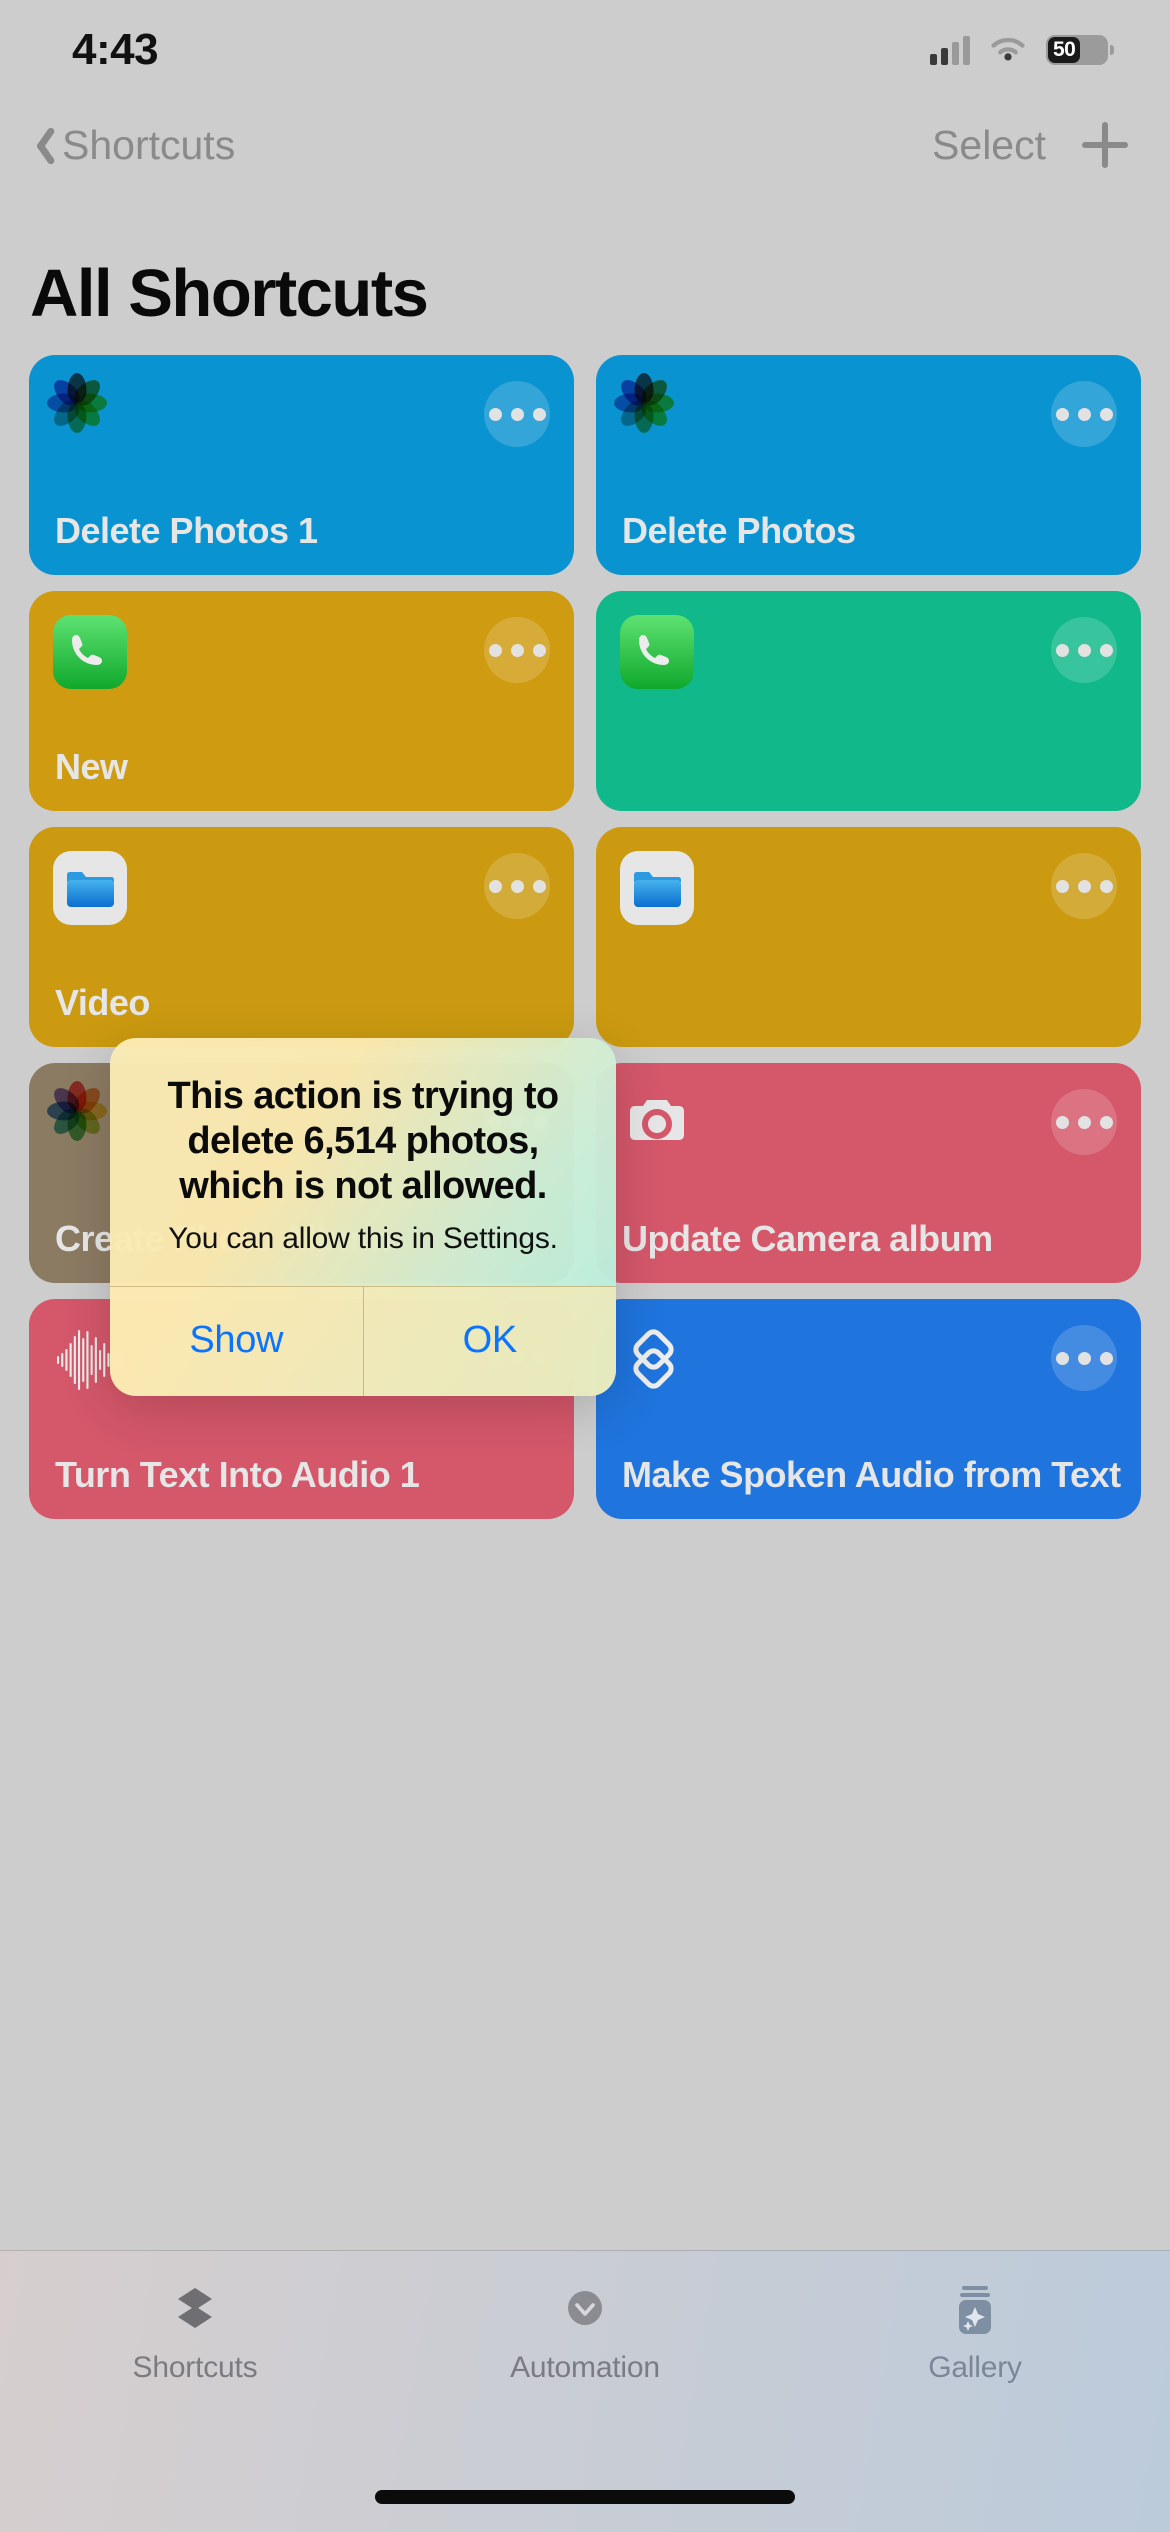 The image size is (1170, 2532). I want to click on alert-actions: Show OK, so click(363, 1340).